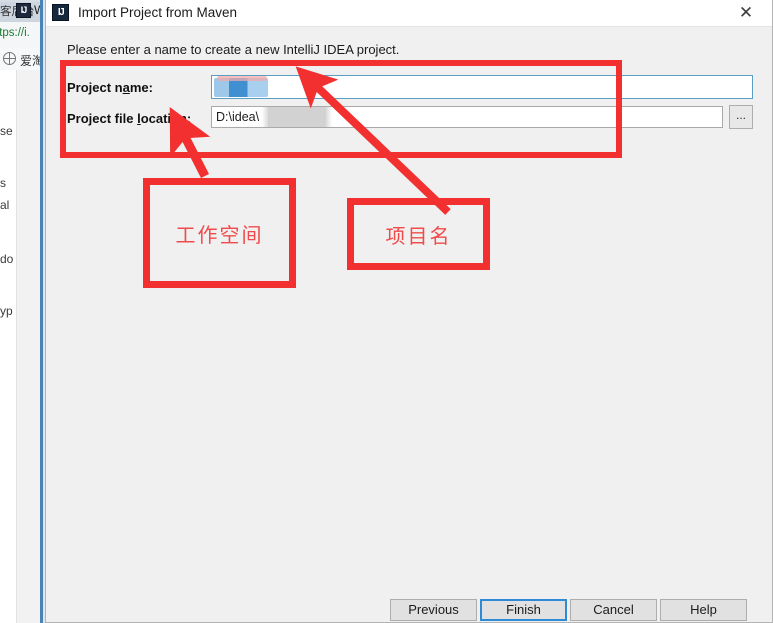 Image resolution: width=773 pixels, height=623 pixels. Describe the element at coordinates (297, 117) in the screenshot. I see `project-file-location-redaction` at that location.